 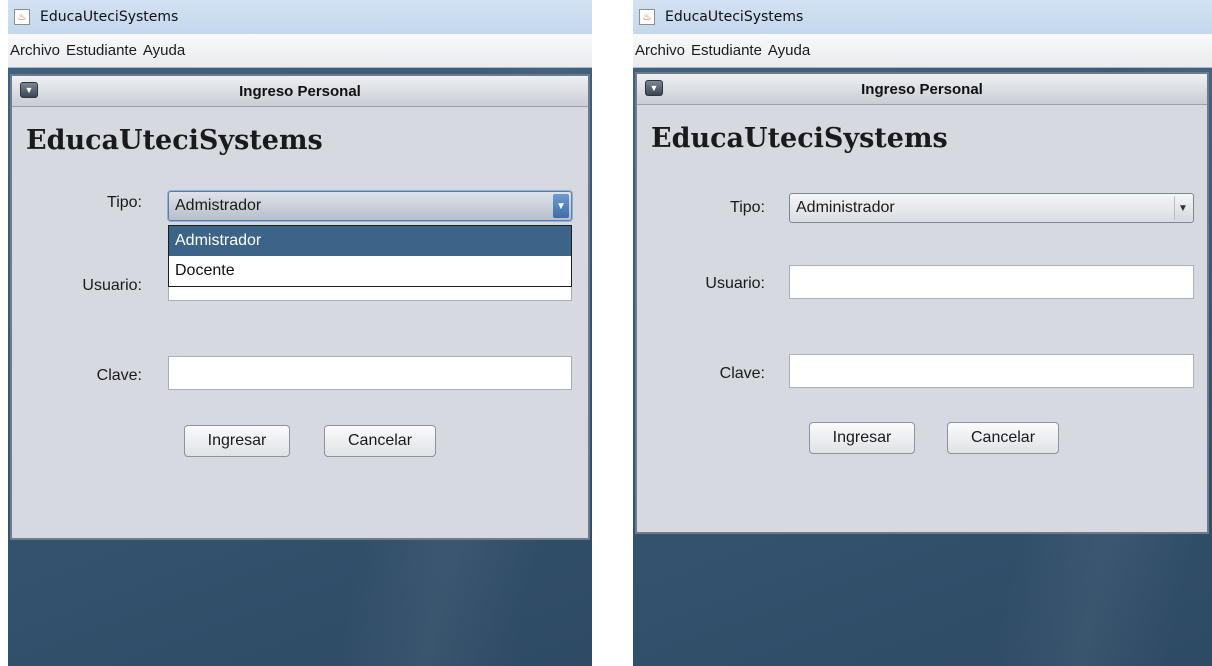 What do you see at coordinates (845, 207) in the screenshot?
I see `tipo-selected-value: Administrador` at bounding box center [845, 207].